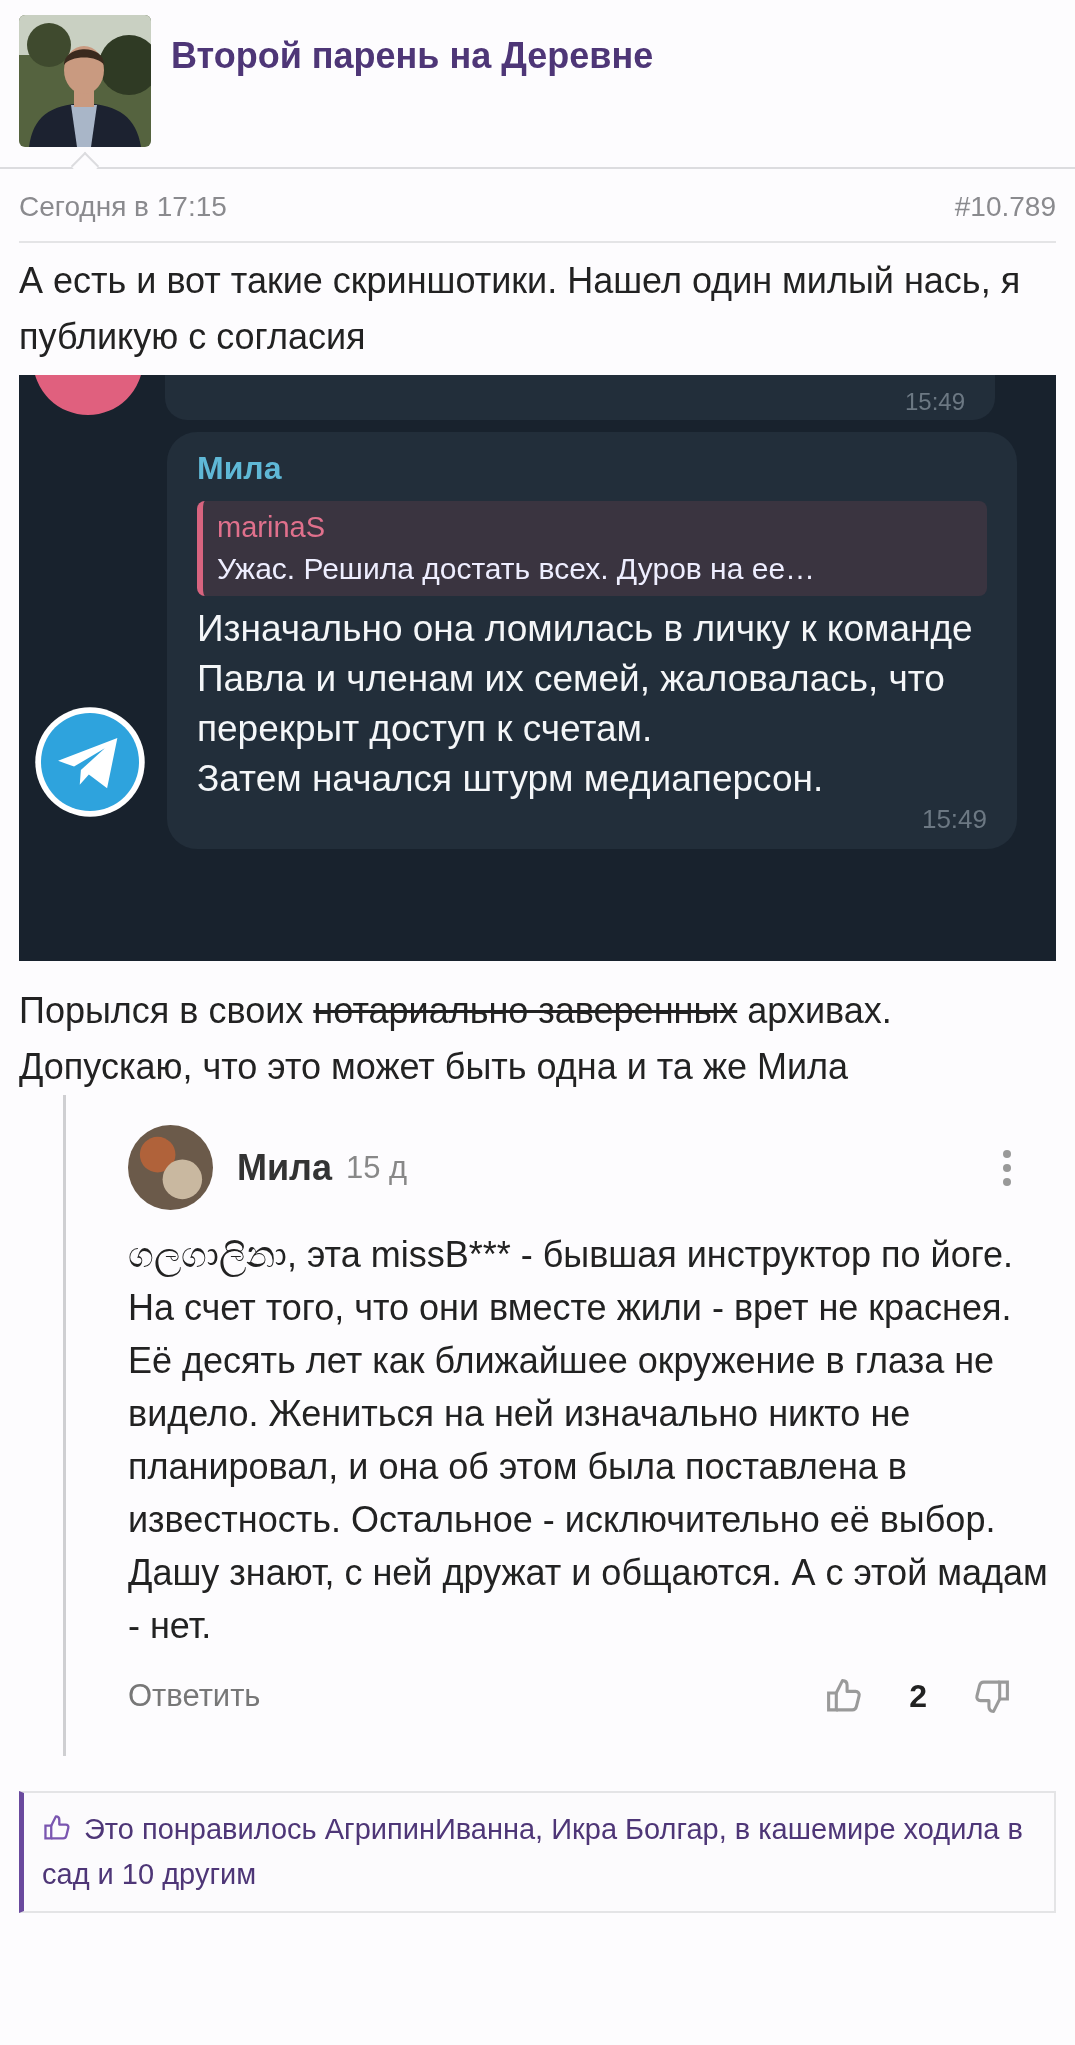 This screenshot has width=1075, height=2045. I want to click on reply-link: Ответить, so click(194, 1696).